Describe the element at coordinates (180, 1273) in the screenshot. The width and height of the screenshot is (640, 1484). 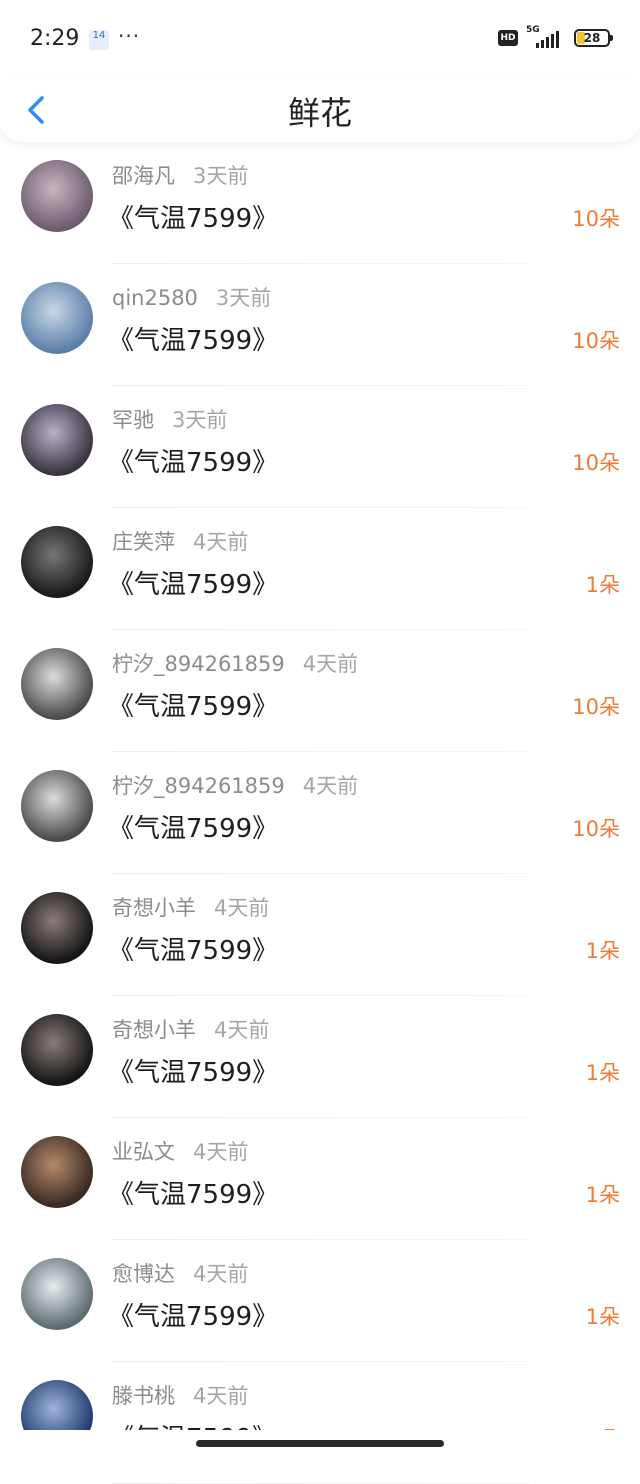
I see `user-name: 愈博达 4天前` at that location.